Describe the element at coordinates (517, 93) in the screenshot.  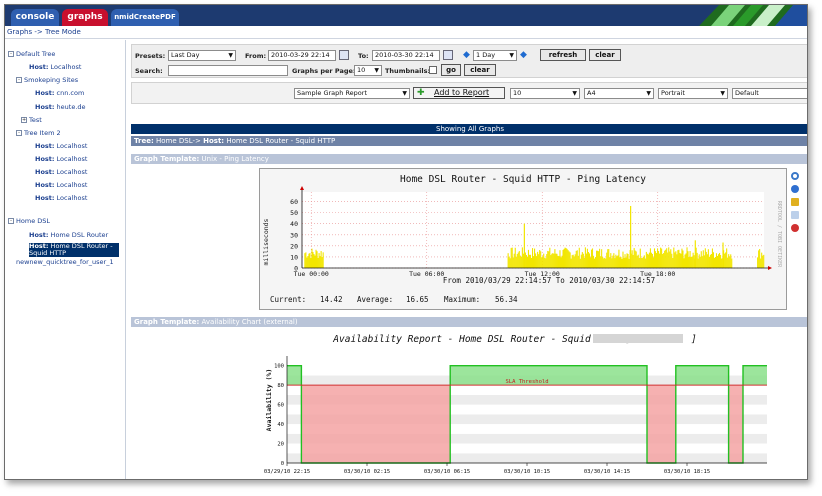
I see `report-count-value: 10` at that location.